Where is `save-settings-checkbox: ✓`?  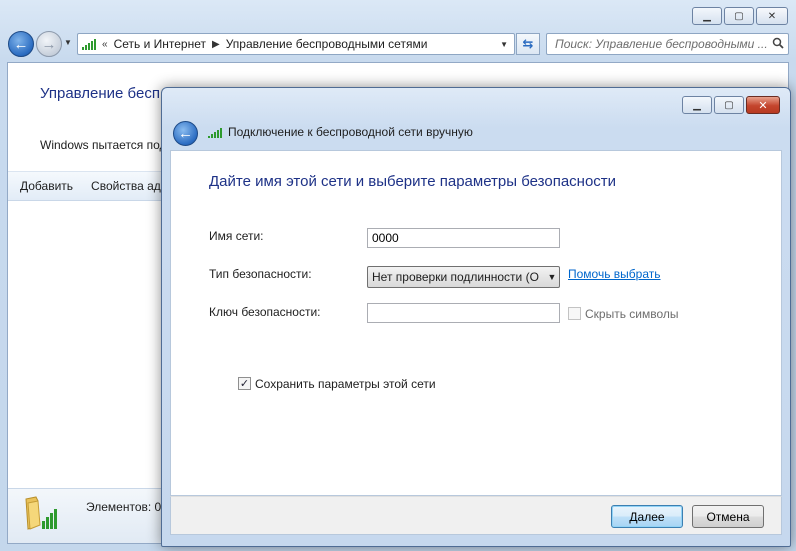 save-settings-checkbox: ✓ is located at coordinates (244, 383).